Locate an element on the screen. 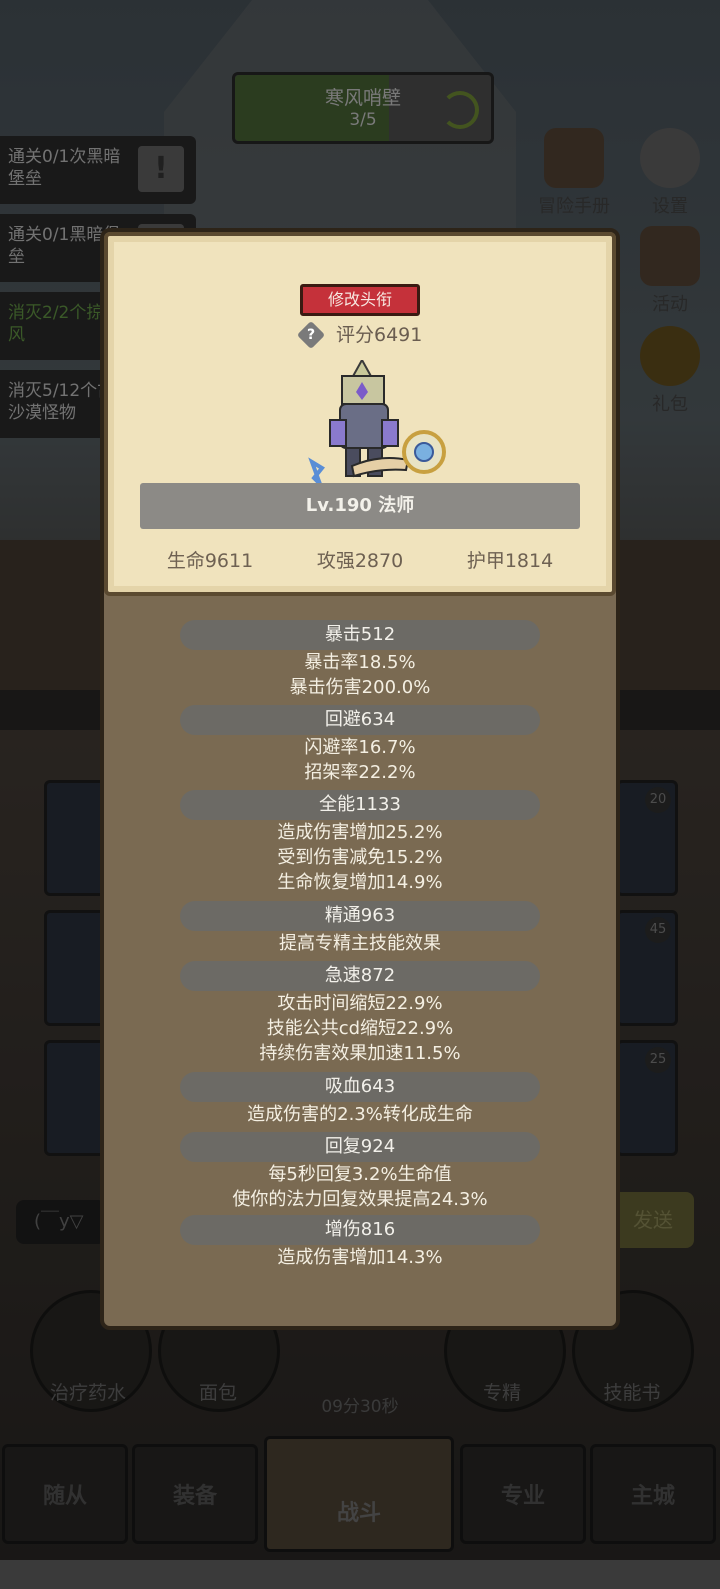 This screenshot has height=1589, width=720. stat-detail: 暴击率18.5% is located at coordinates (360, 662).